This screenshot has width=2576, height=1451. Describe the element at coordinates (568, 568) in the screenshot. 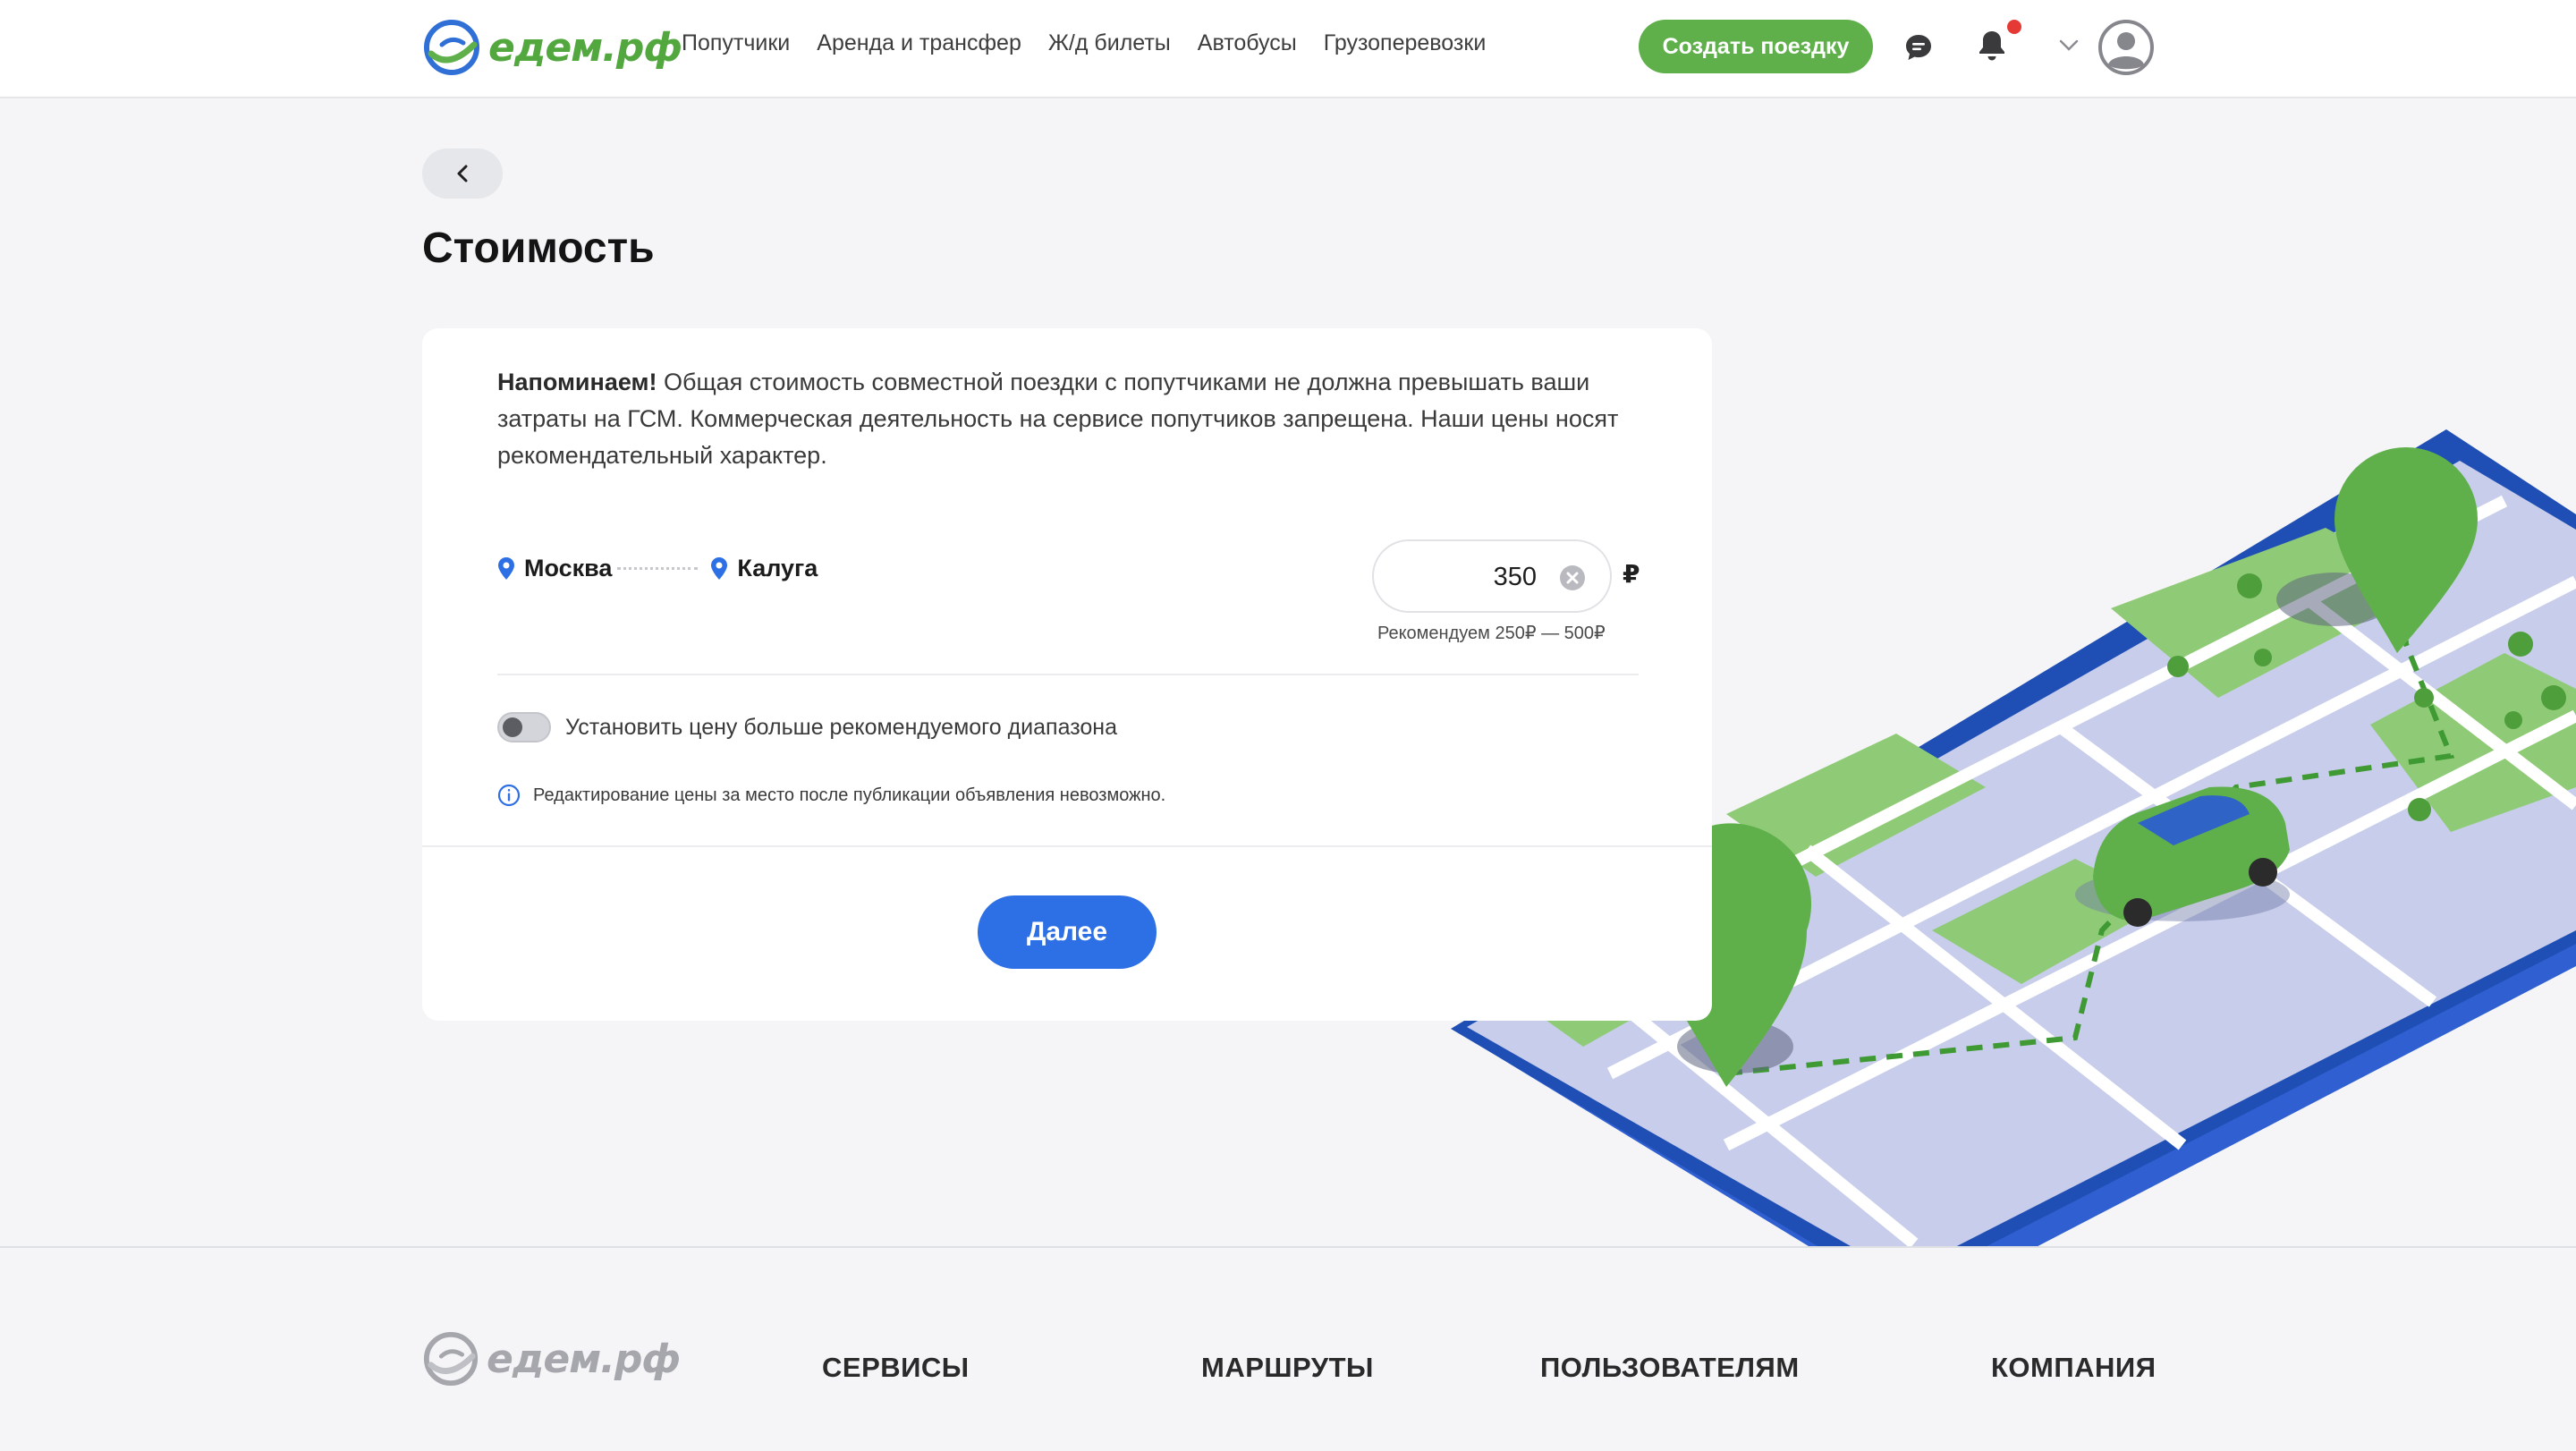

I see `route-from: Москва` at that location.